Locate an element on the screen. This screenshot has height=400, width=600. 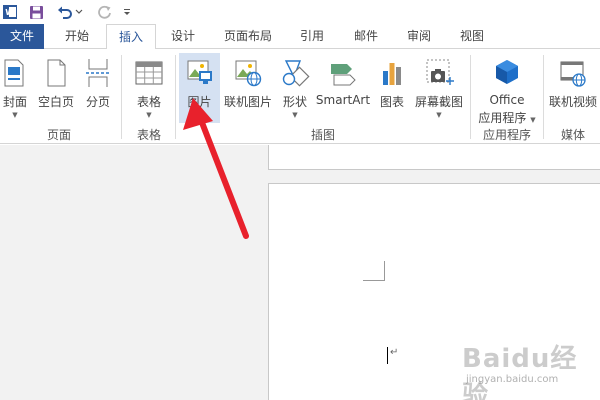
watermark-logo: Baidu经验 jingyan.baidu.com is located at coordinates (529, 365).